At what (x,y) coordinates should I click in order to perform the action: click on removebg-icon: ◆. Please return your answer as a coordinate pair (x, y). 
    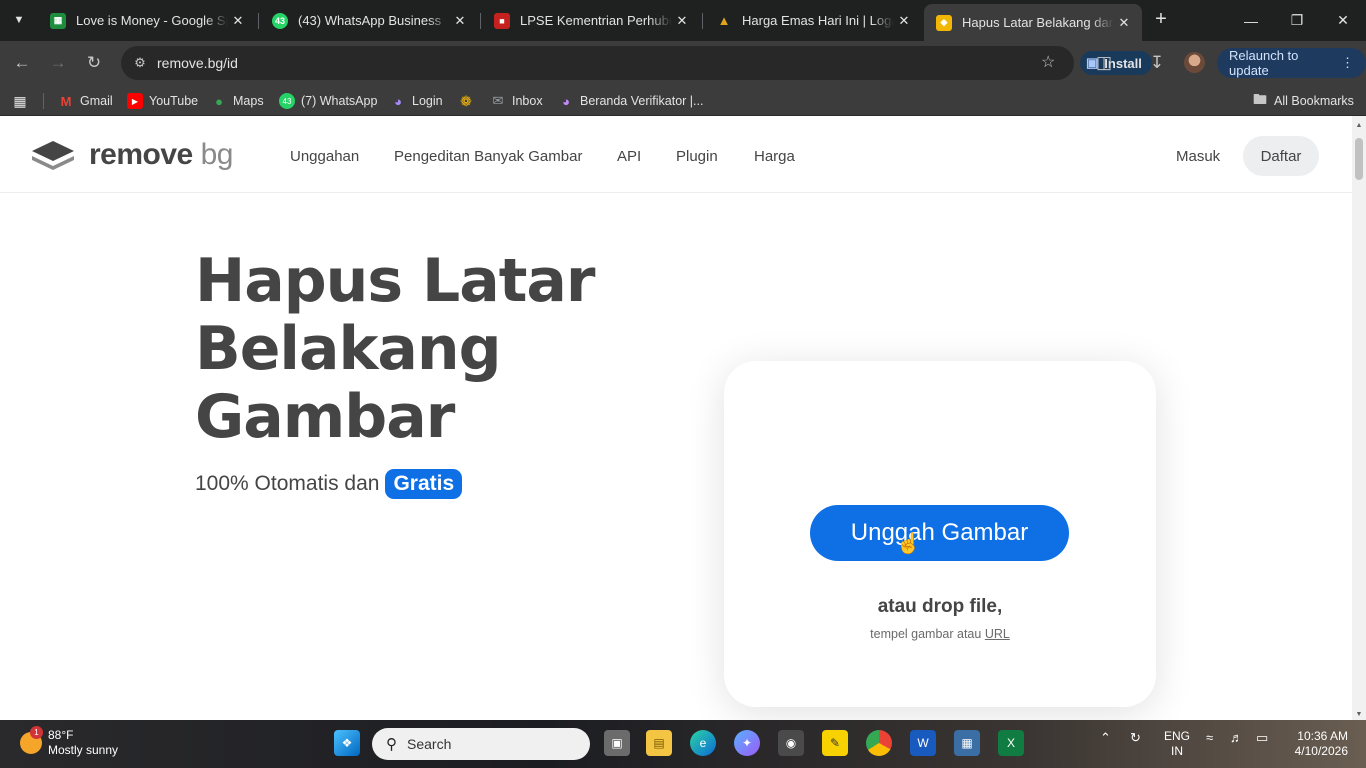
    Looking at the image, I should click on (944, 22).